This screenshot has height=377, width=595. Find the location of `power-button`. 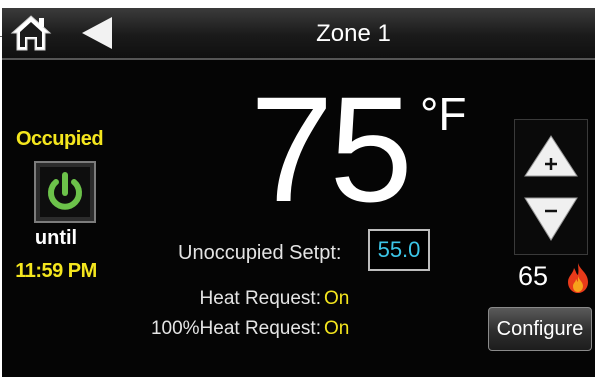

power-button is located at coordinates (65, 192).